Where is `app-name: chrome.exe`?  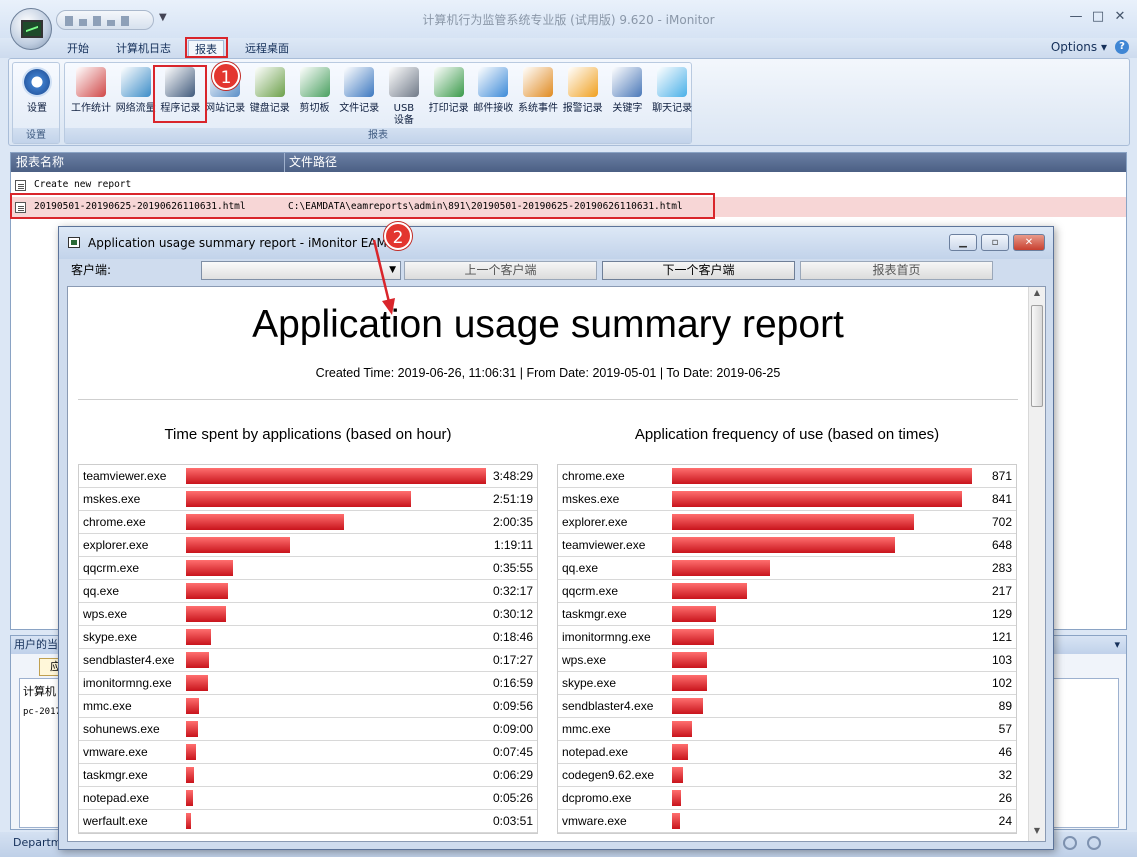
app-name: chrome.exe is located at coordinates (593, 476).